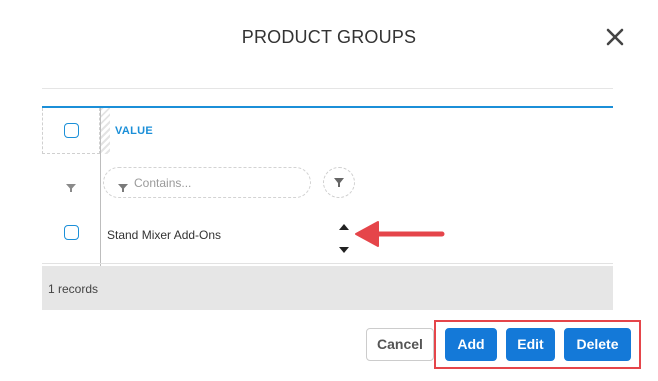  What do you see at coordinates (400, 344) in the screenshot?
I see `cancel-button: Cancel` at bounding box center [400, 344].